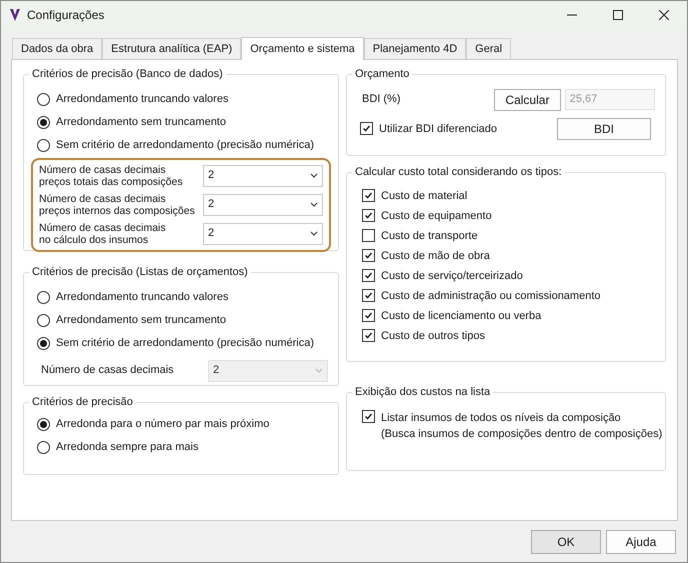 The height and width of the screenshot is (563, 688). I want to click on group-title: Critérios de precisão (Banco de dados), so click(127, 74).